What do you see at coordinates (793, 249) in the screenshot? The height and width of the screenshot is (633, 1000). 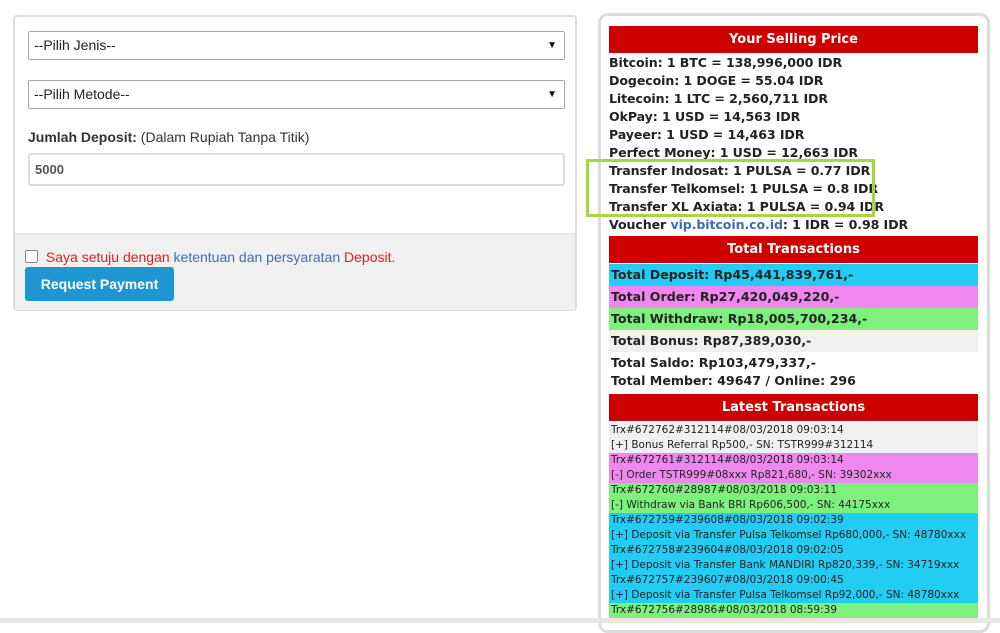 I see `total-transactions-header: Total Transactions` at bounding box center [793, 249].